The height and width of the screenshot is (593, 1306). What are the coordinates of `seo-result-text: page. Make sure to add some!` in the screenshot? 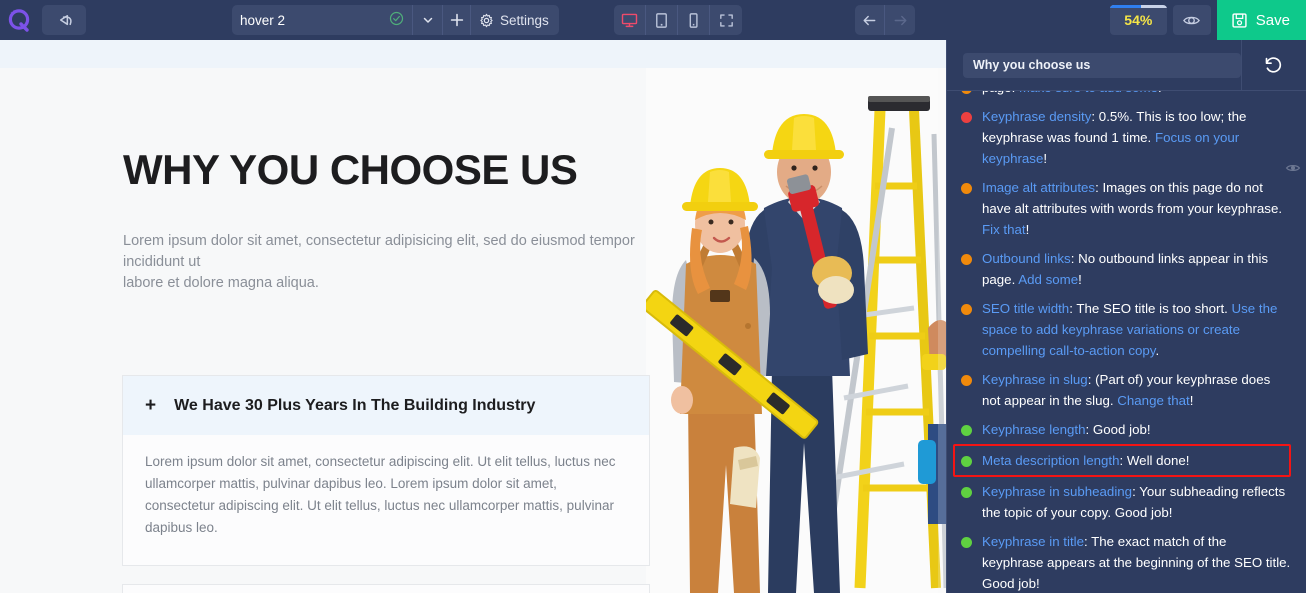 It's located at (1072, 94).